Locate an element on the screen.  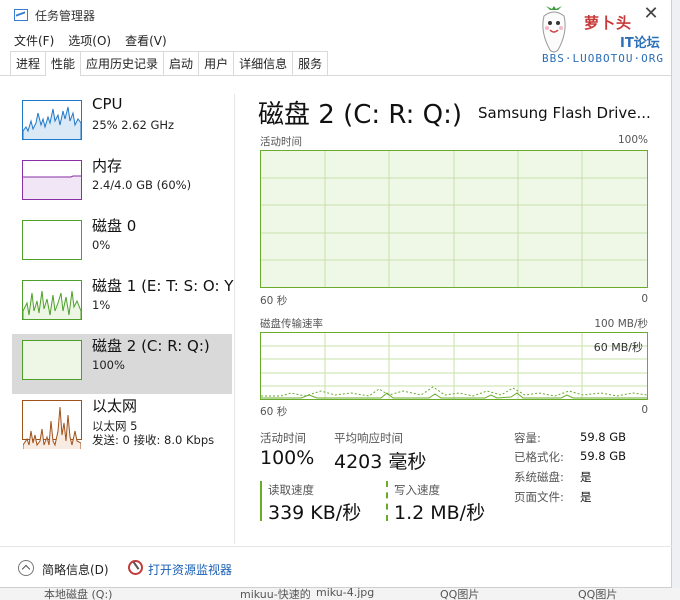
active-time-chart is located at coordinates (454, 219).